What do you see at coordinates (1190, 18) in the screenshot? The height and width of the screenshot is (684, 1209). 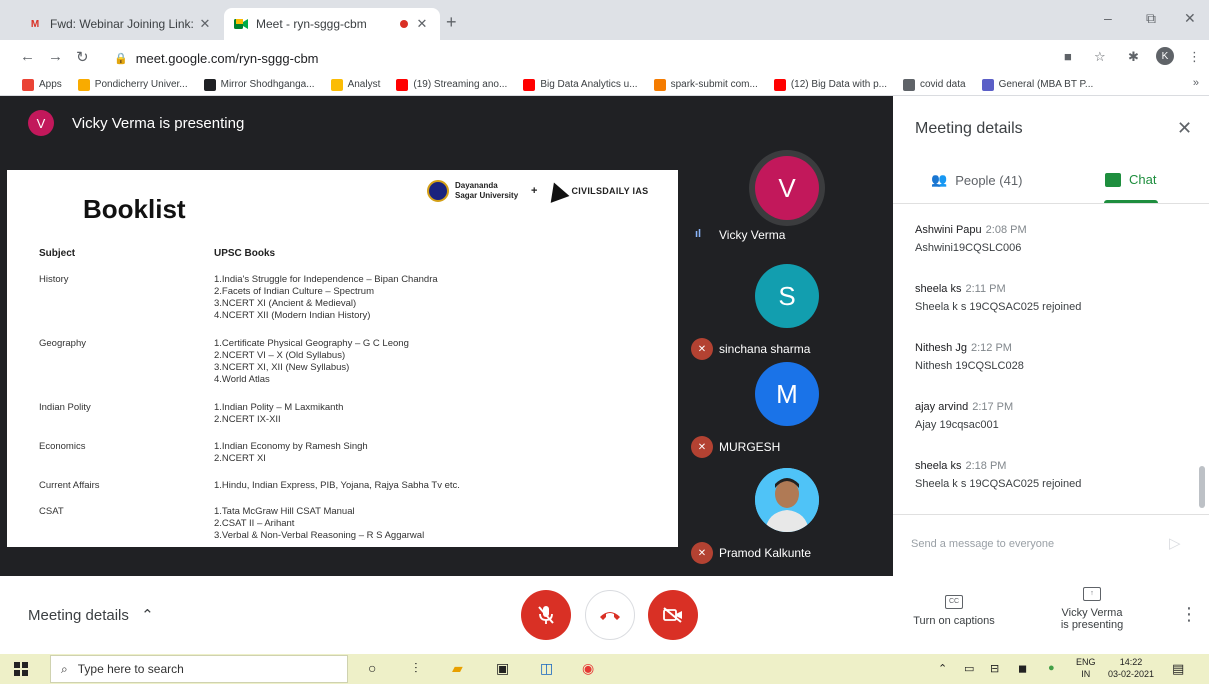 I see `close-window-icon: ✕` at bounding box center [1190, 18].